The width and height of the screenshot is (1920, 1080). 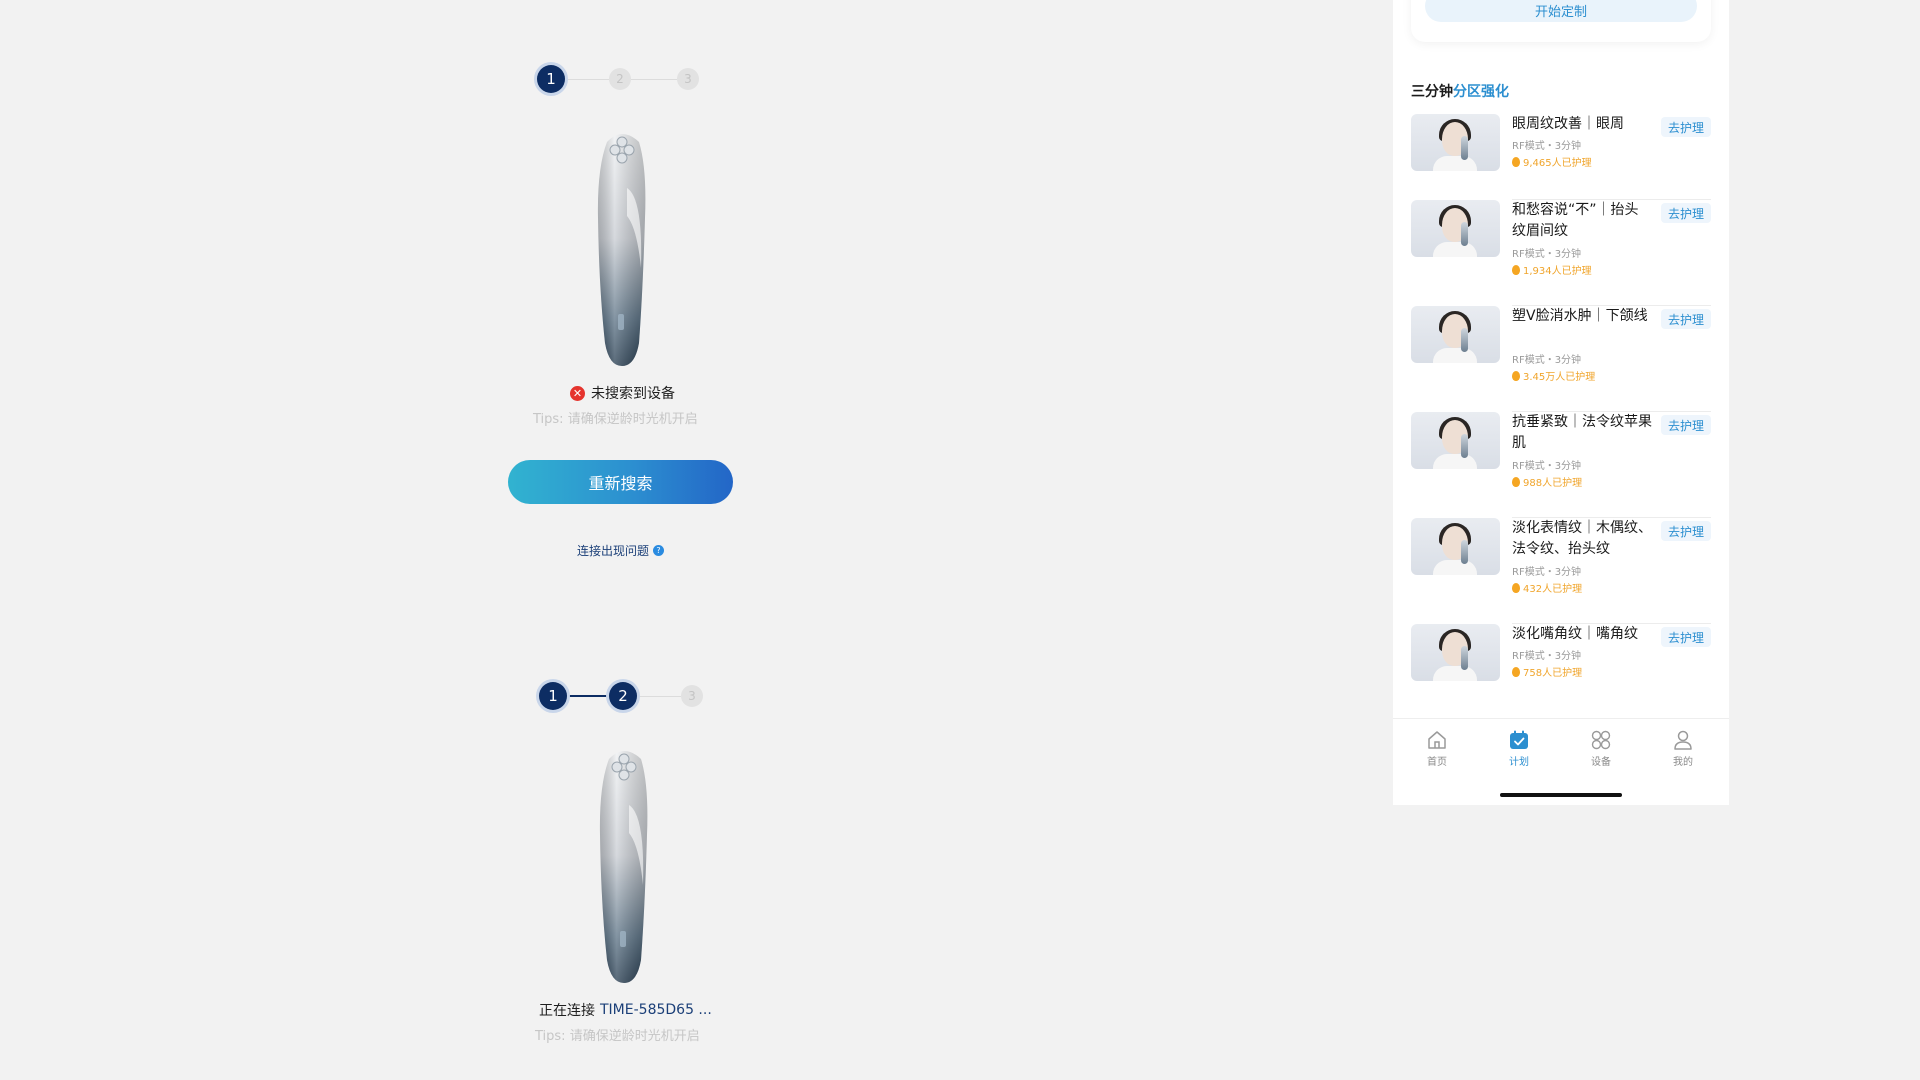 I want to click on plan-count: 758人已护理, so click(x=1547, y=671).